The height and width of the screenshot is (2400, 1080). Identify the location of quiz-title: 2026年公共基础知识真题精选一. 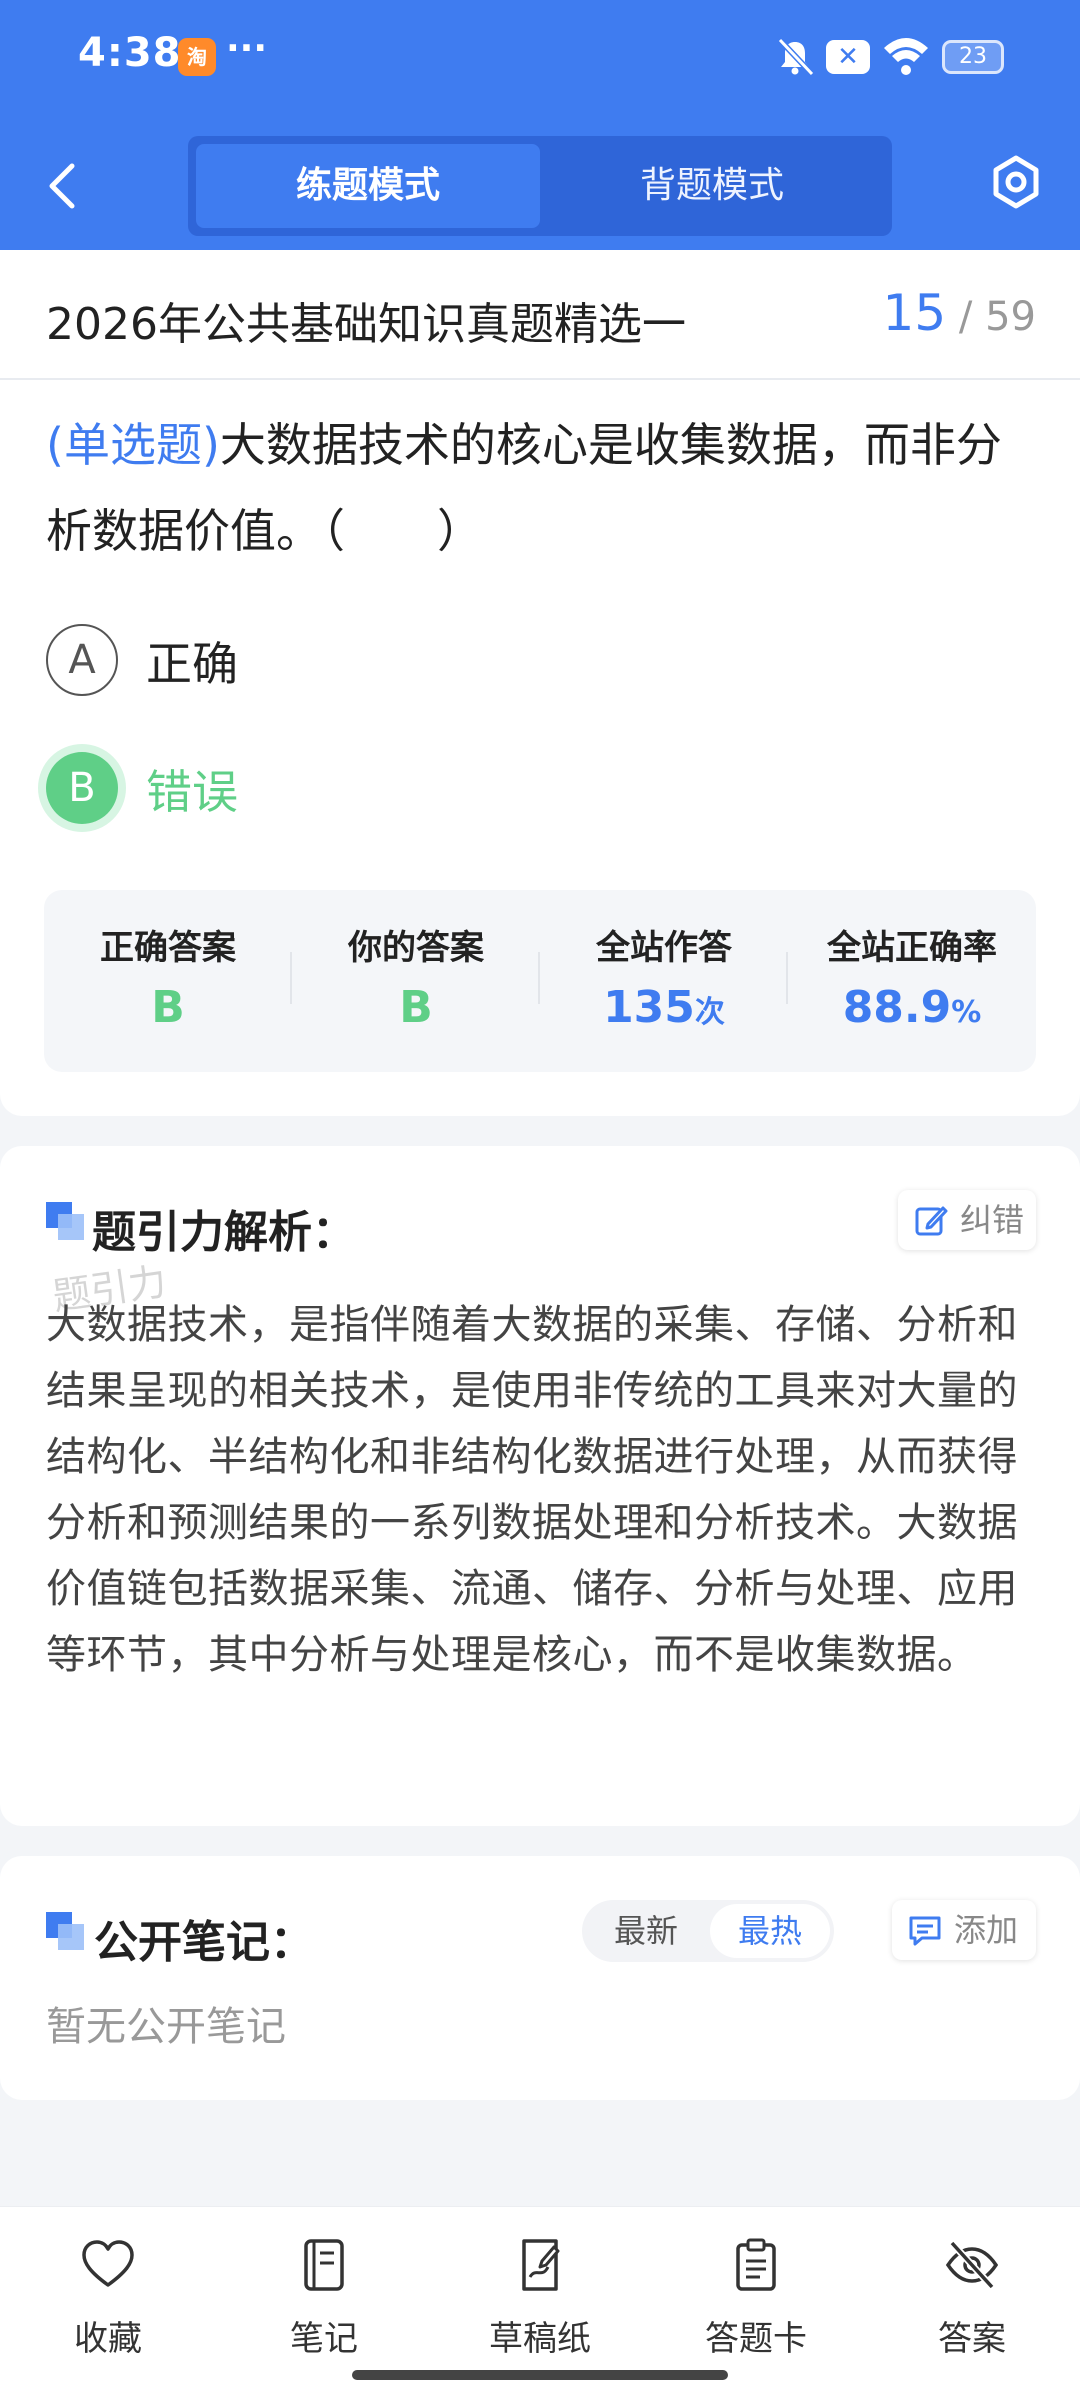
(366, 324).